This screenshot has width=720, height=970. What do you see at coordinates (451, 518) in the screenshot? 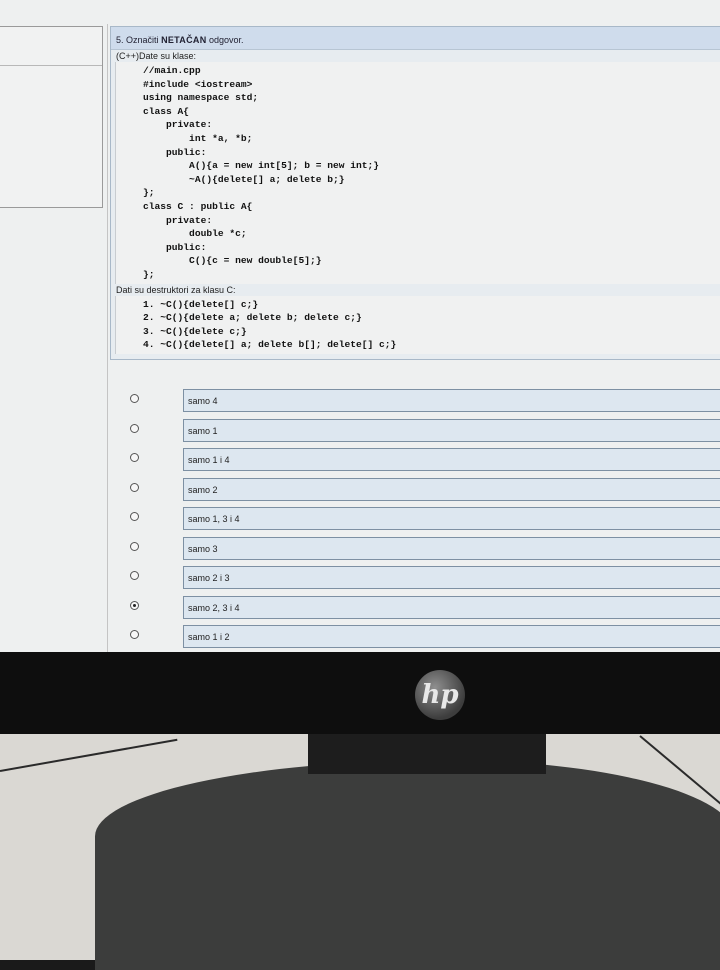
I see `answer-label: samo 1, 3 i 4` at bounding box center [451, 518].